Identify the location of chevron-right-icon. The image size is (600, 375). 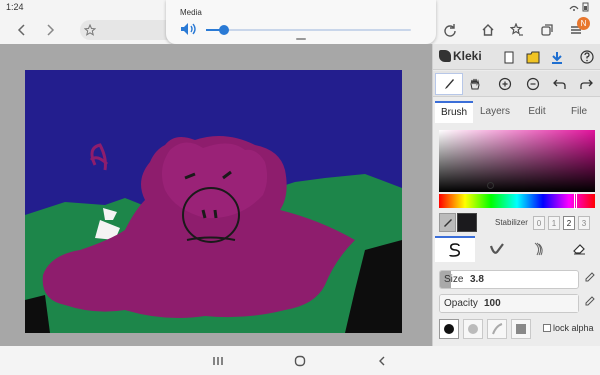
(51, 30).